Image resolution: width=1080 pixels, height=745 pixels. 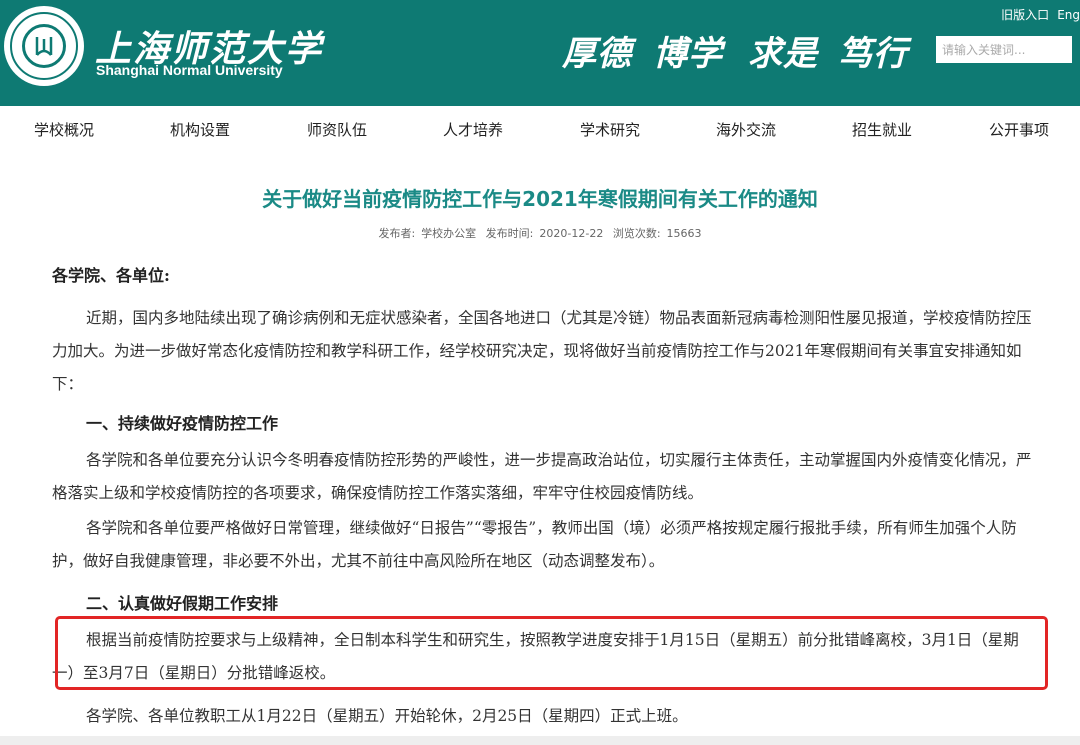 I want to click on nav-item-organization: 机构设置, so click(x=200, y=129).